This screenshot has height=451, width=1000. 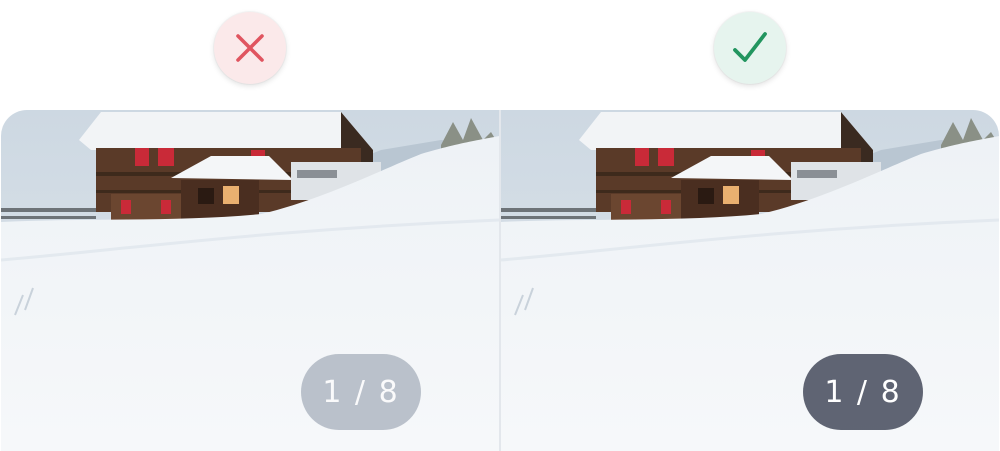 I want to click on incorrect-indicator, so click(x=250, y=48).